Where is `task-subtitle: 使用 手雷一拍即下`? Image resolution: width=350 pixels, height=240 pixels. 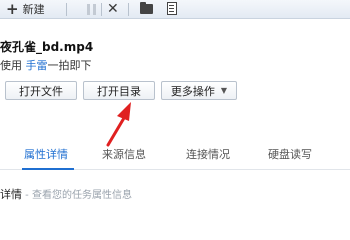 task-subtitle: 使用 手雷一拍即下 is located at coordinates (46, 65).